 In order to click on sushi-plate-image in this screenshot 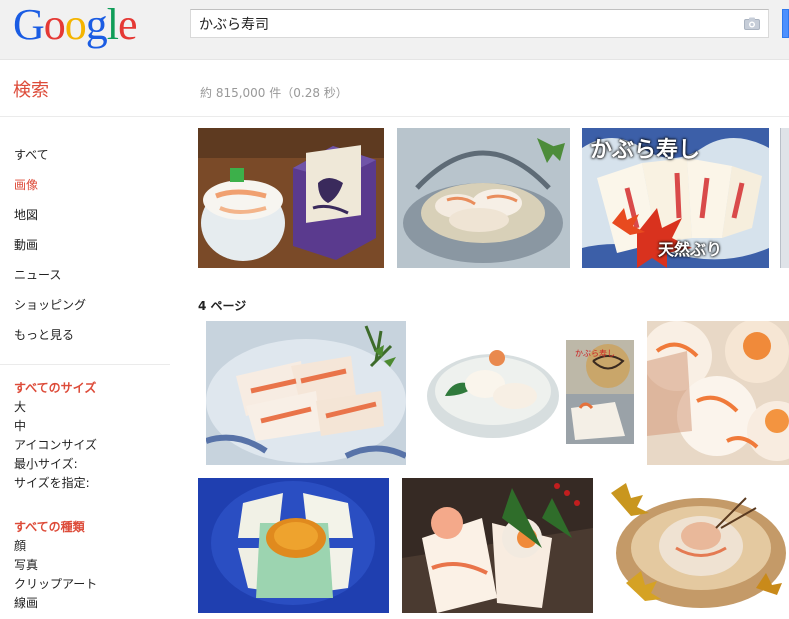, I will do `click(306, 393)`.